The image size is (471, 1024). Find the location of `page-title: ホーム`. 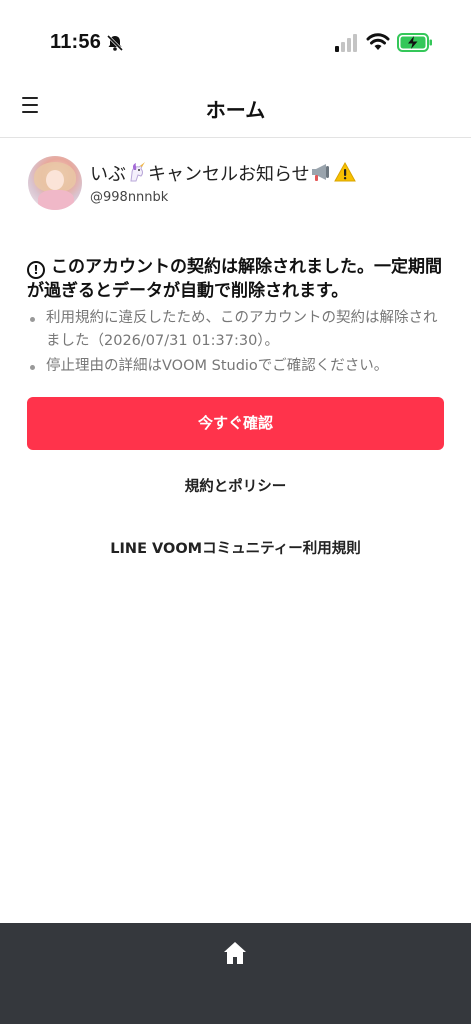

page-title: ホーム is located at coordinates (235, 110).